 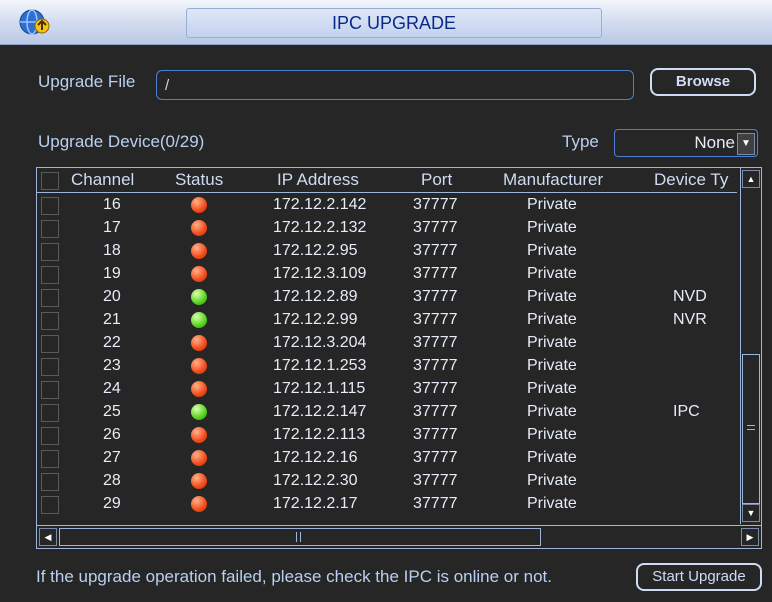 I want to click on cell-channel: 24, so click(x=112, y=388).